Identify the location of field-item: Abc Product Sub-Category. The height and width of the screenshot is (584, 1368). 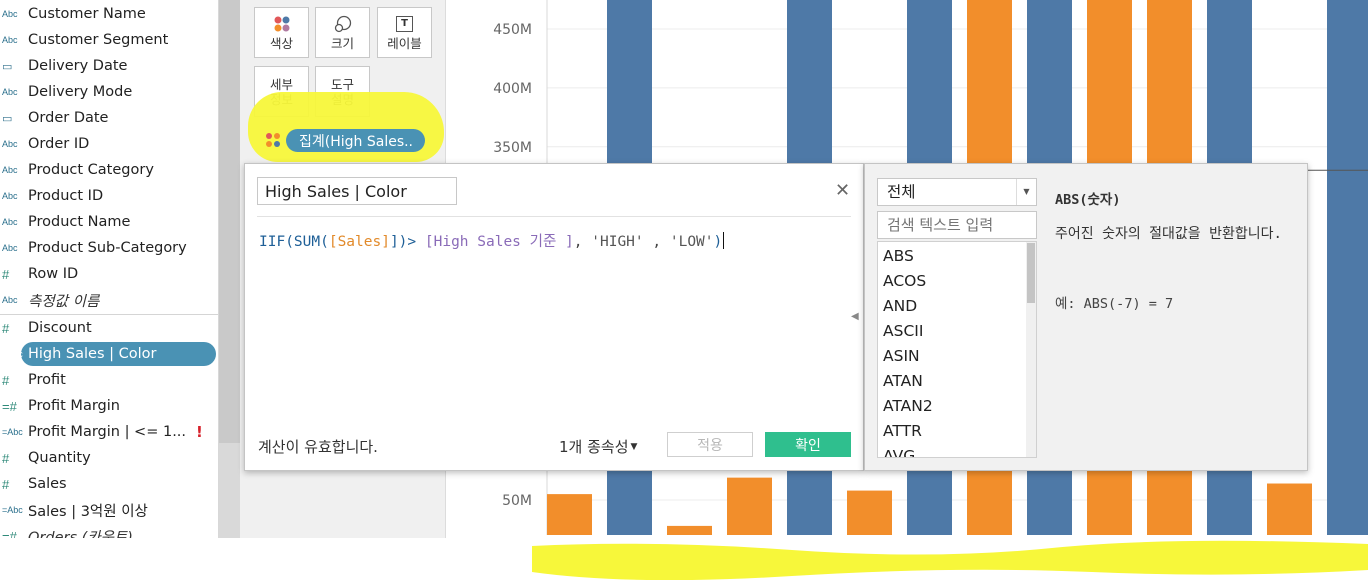
(109, 248).